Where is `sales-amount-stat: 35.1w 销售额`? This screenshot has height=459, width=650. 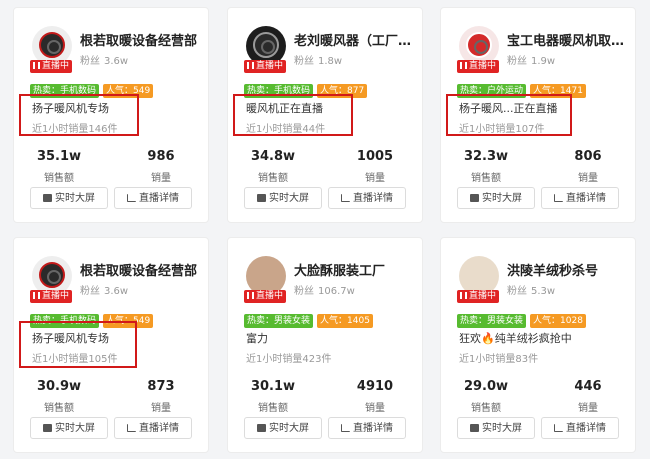 sales-amount-stat: 35.1w 销售额 is located at coordinates (59, 166).